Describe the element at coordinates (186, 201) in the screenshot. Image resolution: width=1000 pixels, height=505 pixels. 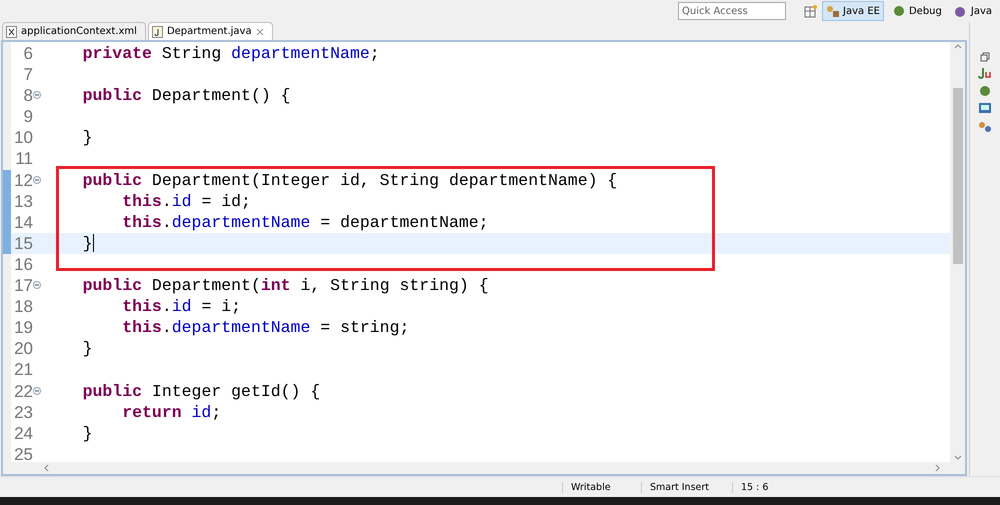
I see `code-line: this.id = id;` at that location.